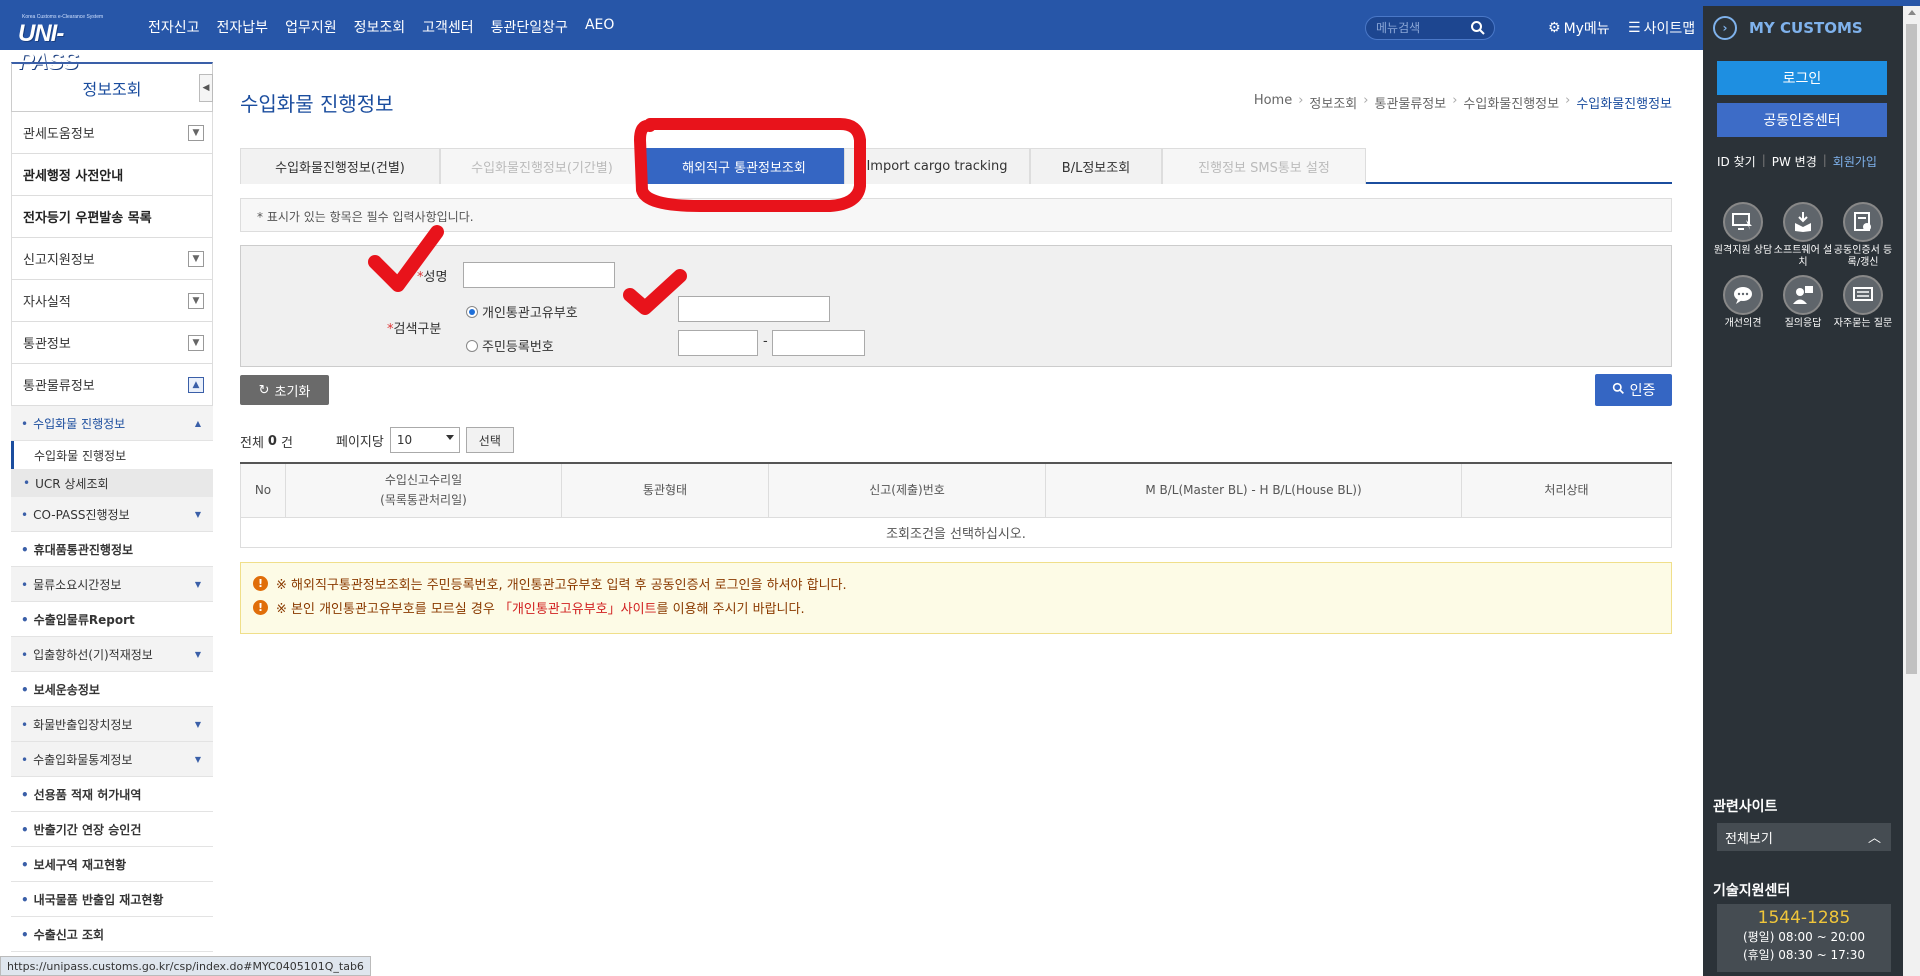 This screenshot has height=976, width=1920. What do you see at coordinates (1912, 12) in the screenshot?
I see `scroll-up-arrow-icon` at bounding box center [1912, 12].